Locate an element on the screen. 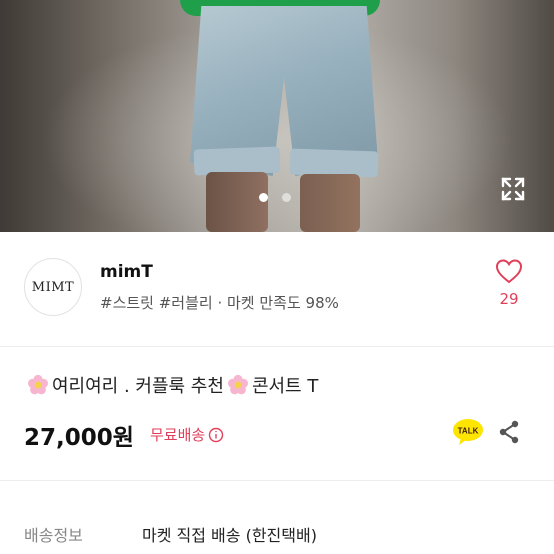 Image resolution: width=554 pixels, height=554 pixels. seller-logo-text: MIMT is located at coordinates (53, 287).